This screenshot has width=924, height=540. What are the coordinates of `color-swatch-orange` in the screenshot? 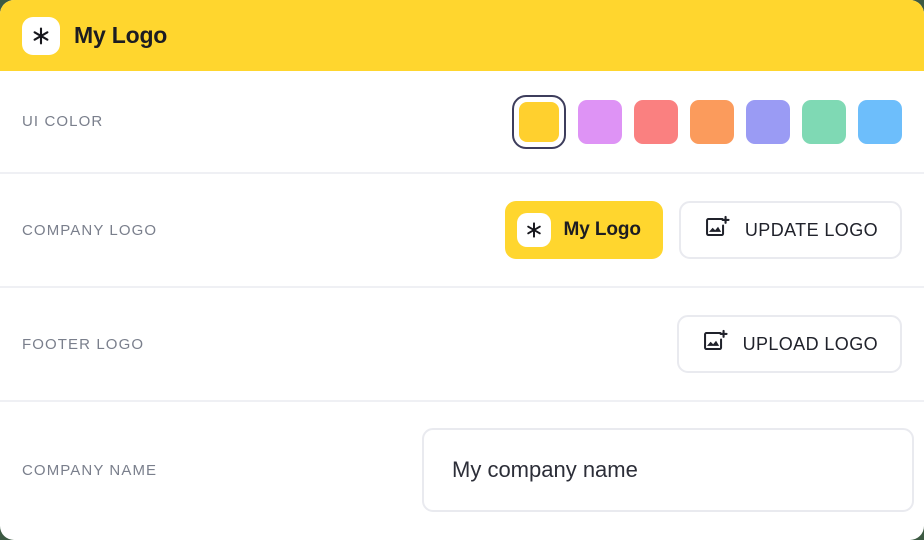 It's located at (712, 121).